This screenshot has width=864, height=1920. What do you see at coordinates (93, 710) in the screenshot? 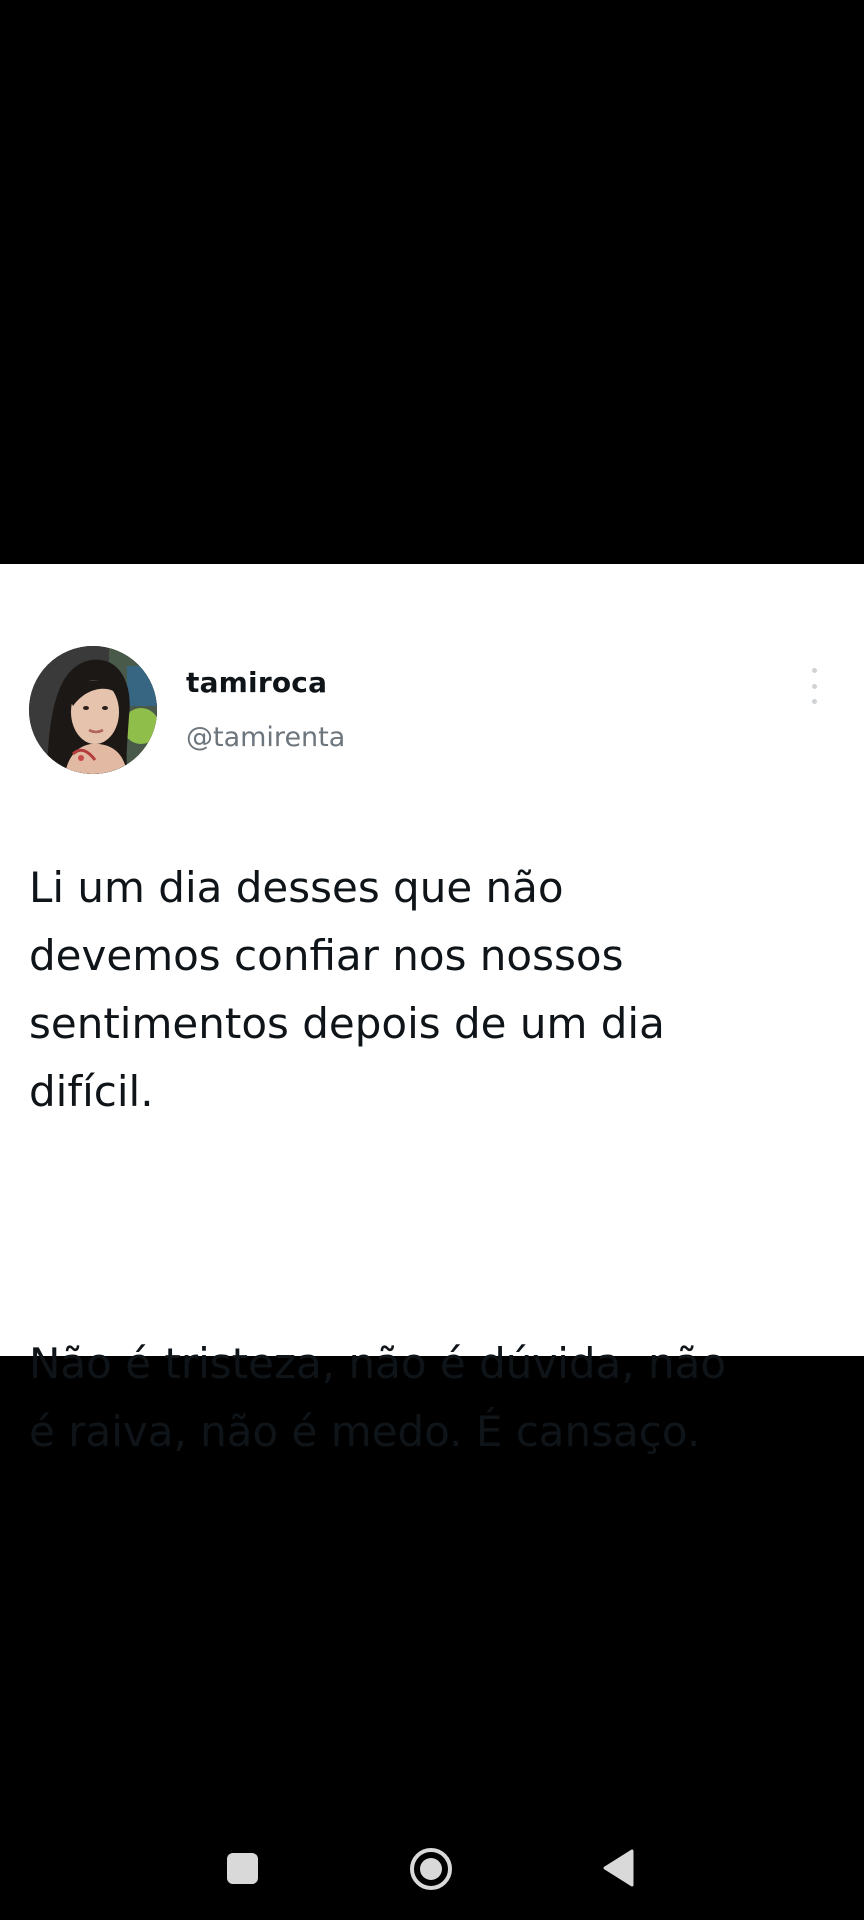
I see `avatar` at bounding box center [93, 710].